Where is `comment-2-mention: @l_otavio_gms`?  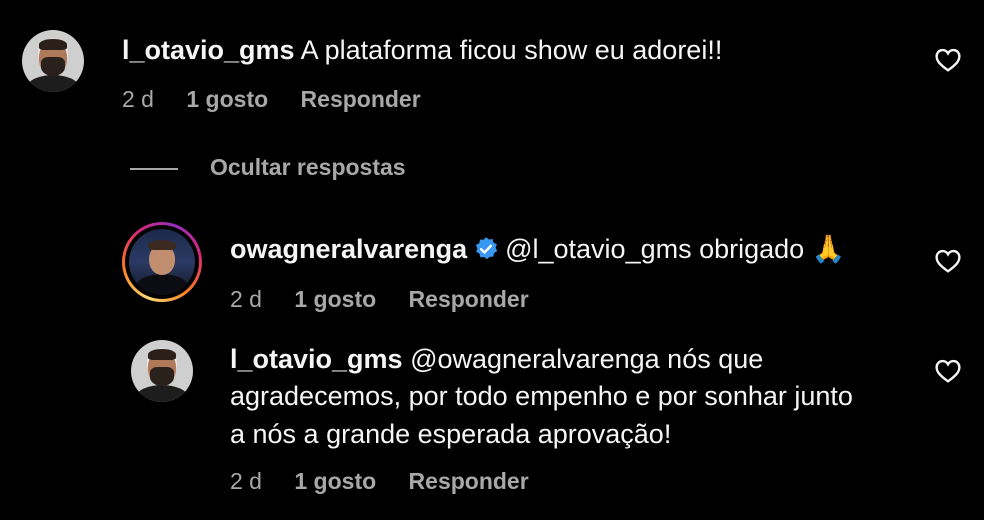 comment-2-mention: @l_otavio_gms is located at coordinates (598, 249).